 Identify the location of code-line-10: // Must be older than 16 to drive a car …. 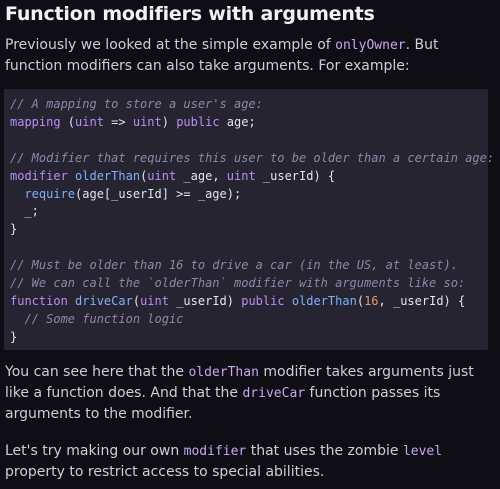
(234, 265).